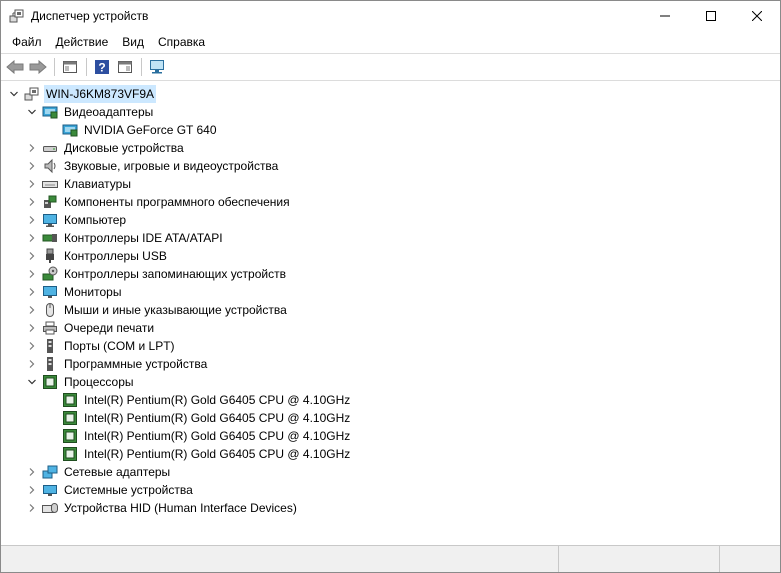  What do you see at coordinates (100, 94) in the screenshot?
I see `tree-item-label: WIN-J6KM873VF9A` at bounding box center [100, 94].